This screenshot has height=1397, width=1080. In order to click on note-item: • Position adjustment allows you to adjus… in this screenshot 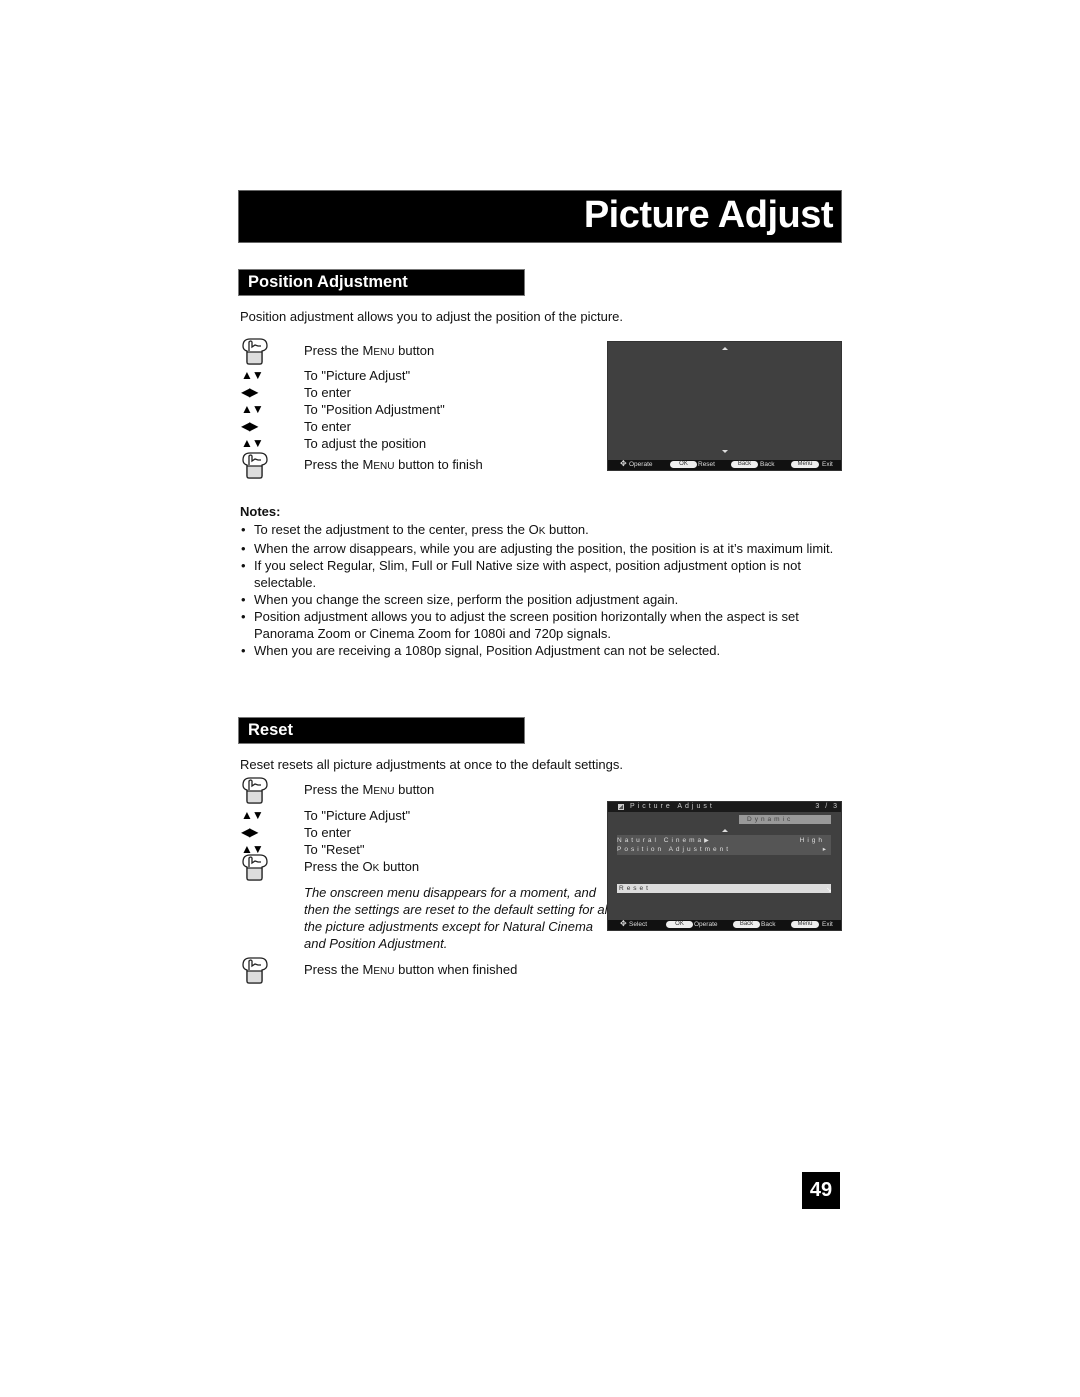, I will do `click(540, 625)`.